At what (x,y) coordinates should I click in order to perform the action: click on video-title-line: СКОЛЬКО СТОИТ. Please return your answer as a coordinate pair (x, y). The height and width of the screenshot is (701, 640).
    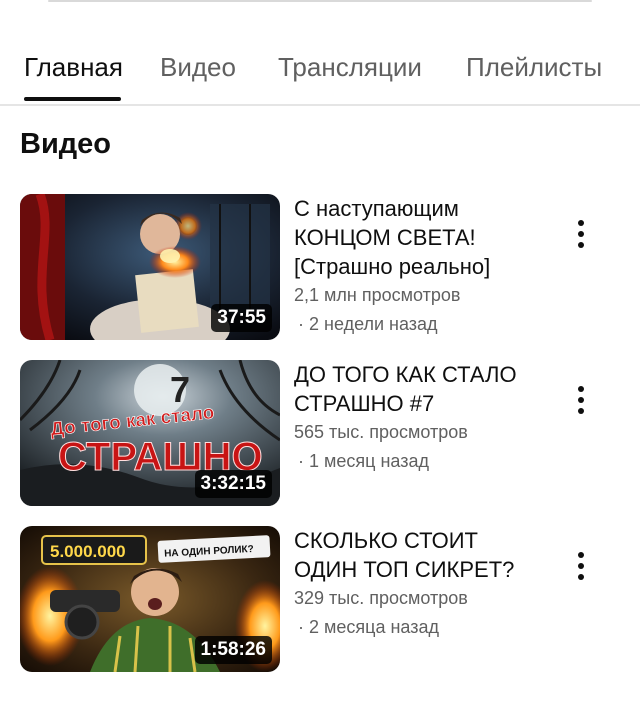
    Looking at the image, I should click on (386, 540).